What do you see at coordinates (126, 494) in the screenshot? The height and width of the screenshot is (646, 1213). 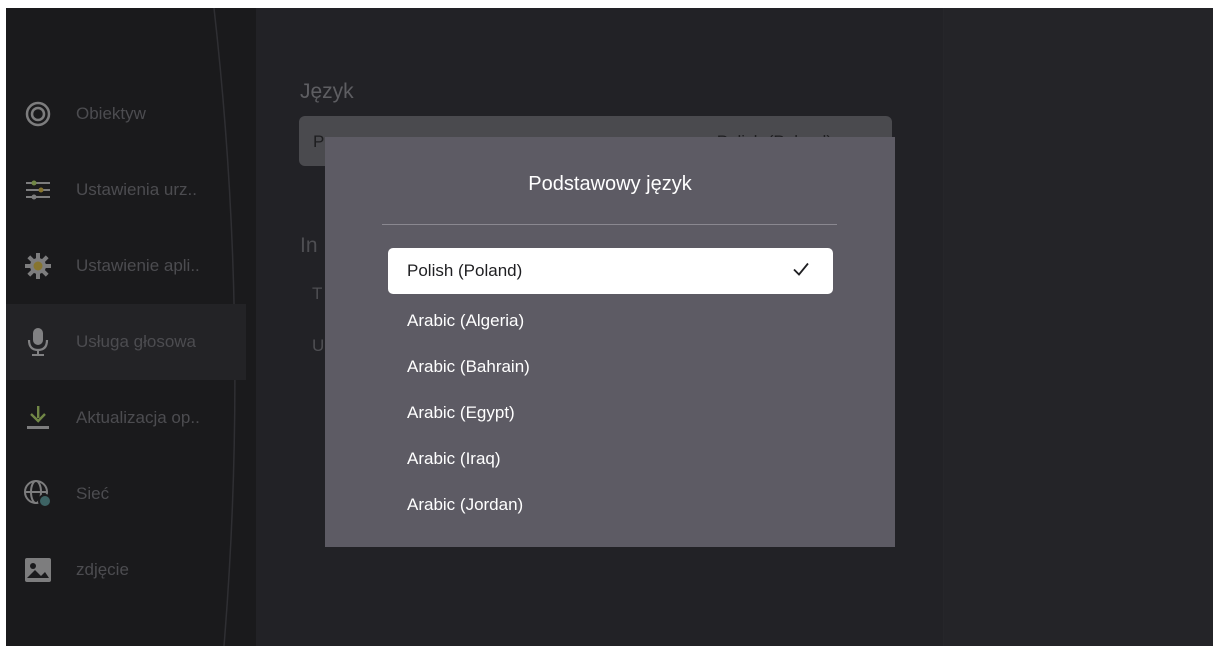 I see `sidebar-item-network: Sieć` at bounding box center [126, 494].